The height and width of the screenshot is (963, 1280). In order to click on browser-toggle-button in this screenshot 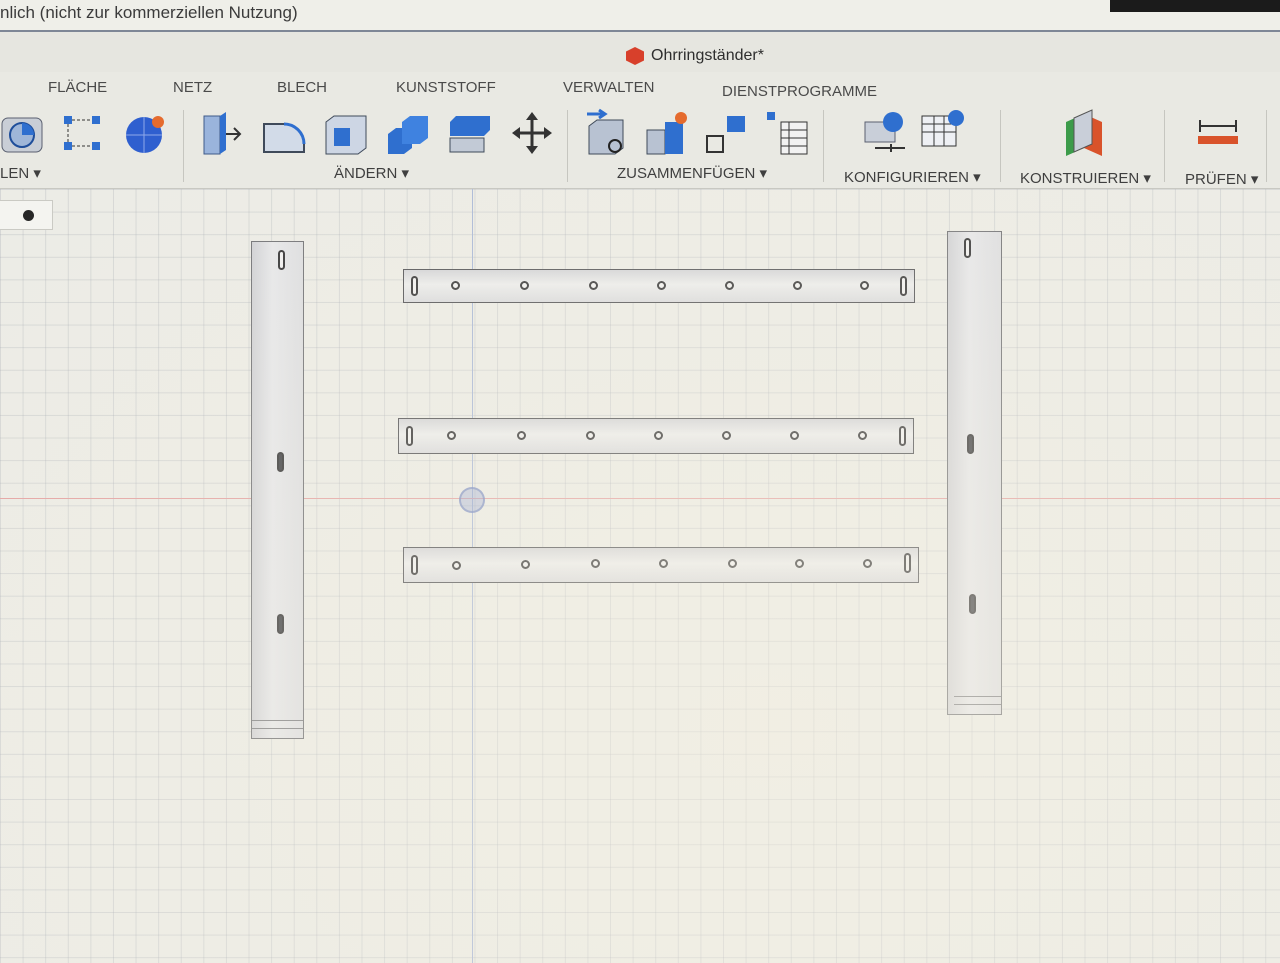, I will do `click(26, 215)`.